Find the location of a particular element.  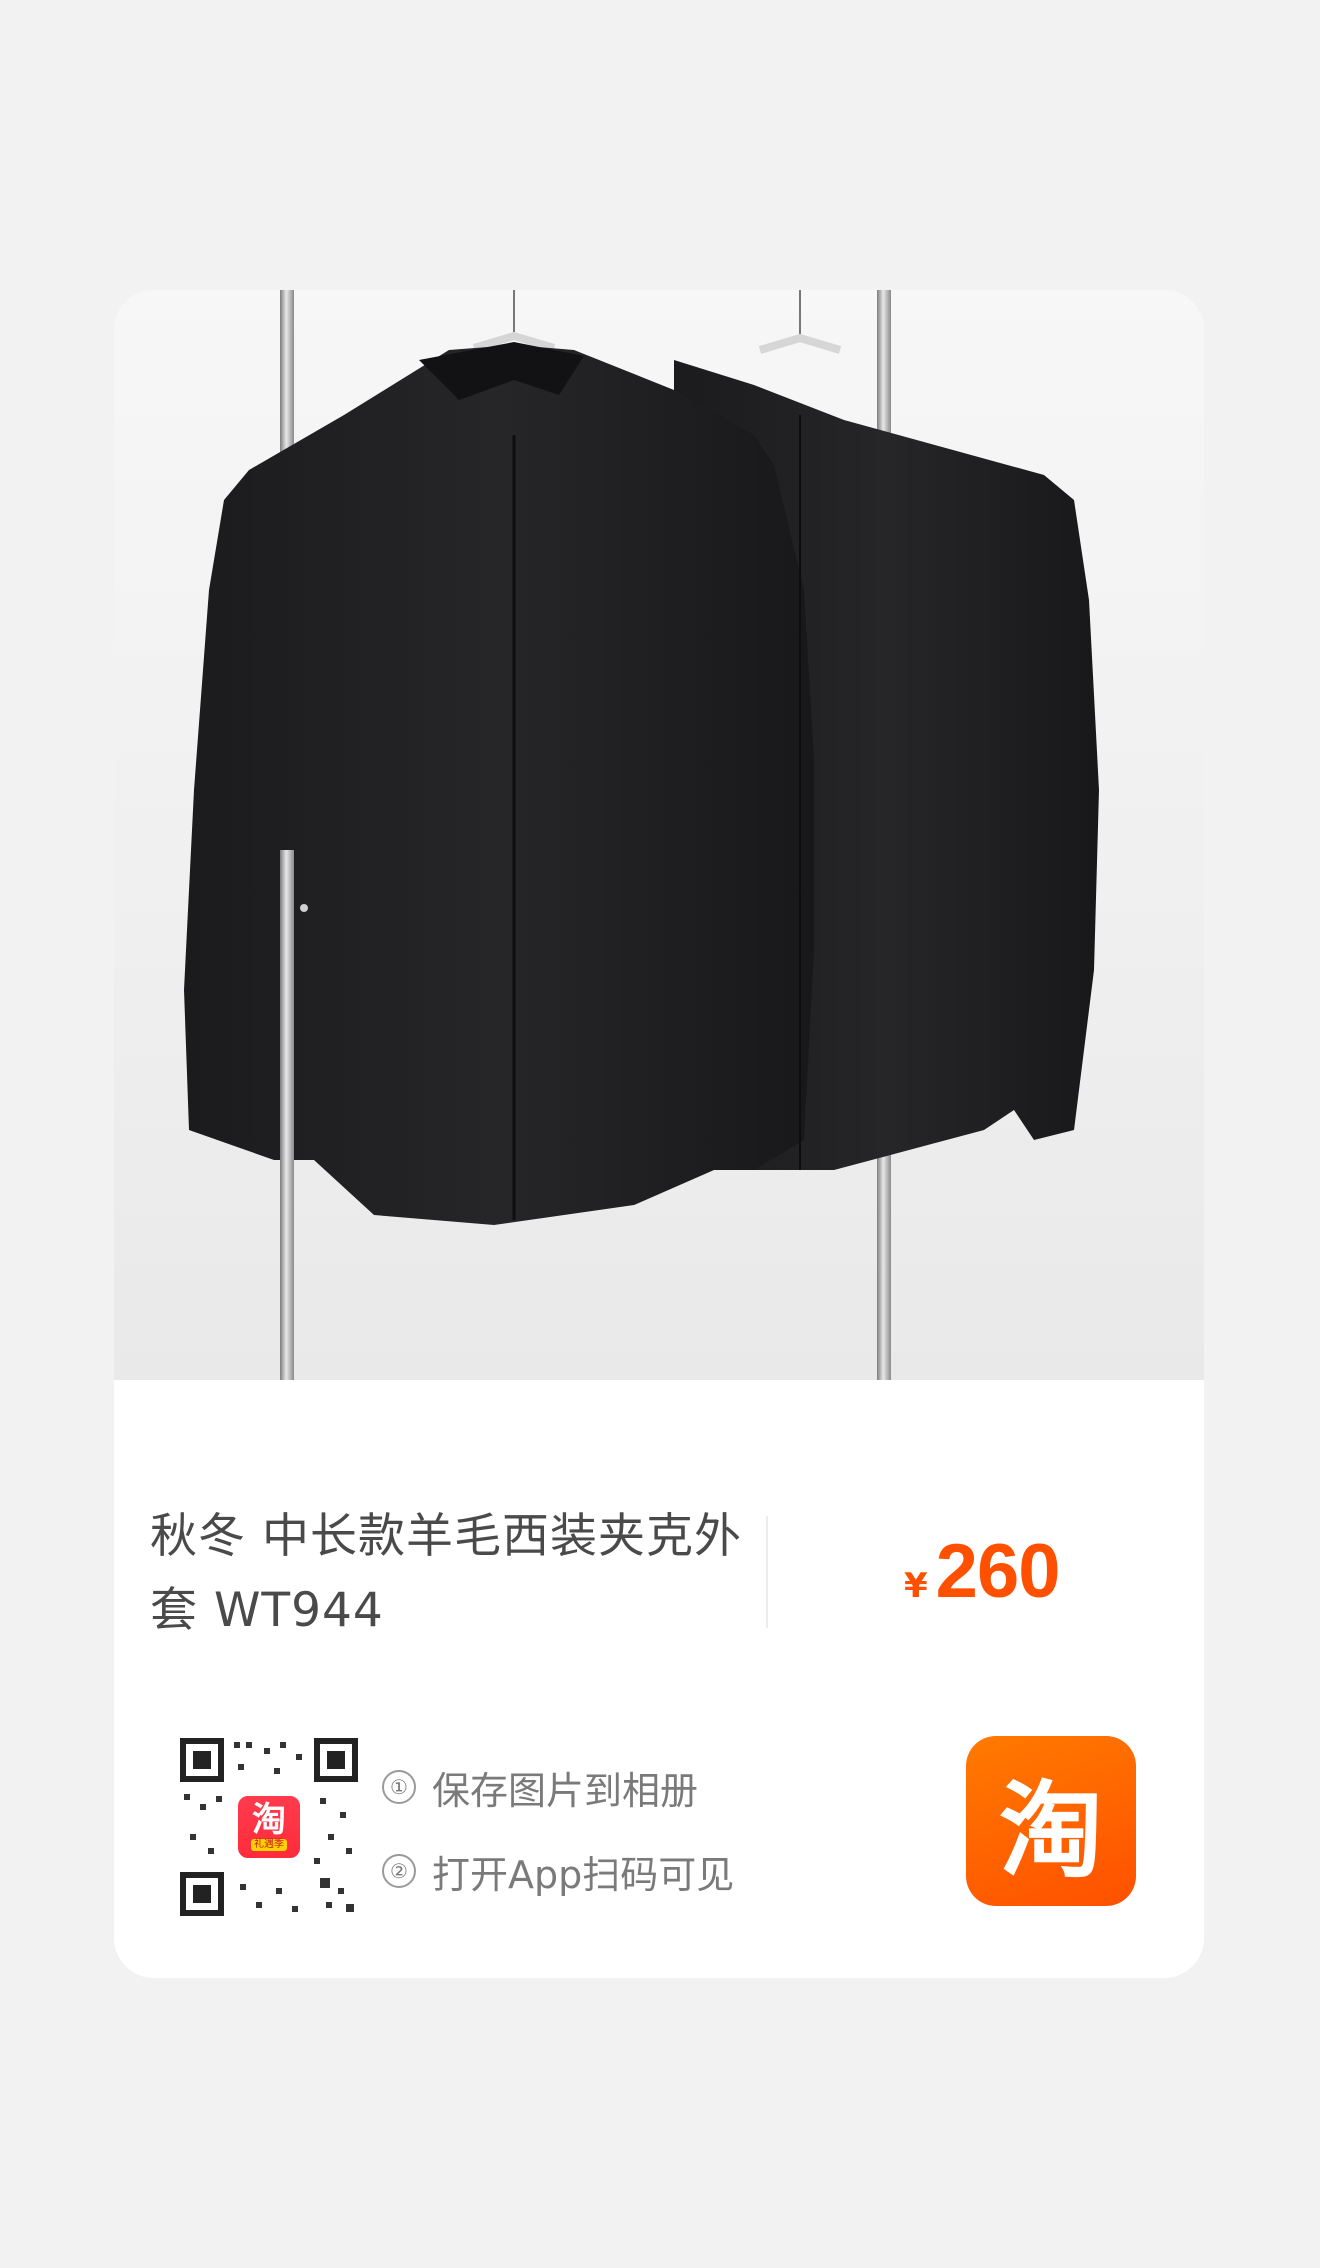

price-currency: ¥ is located at coordinates (916, 1586).